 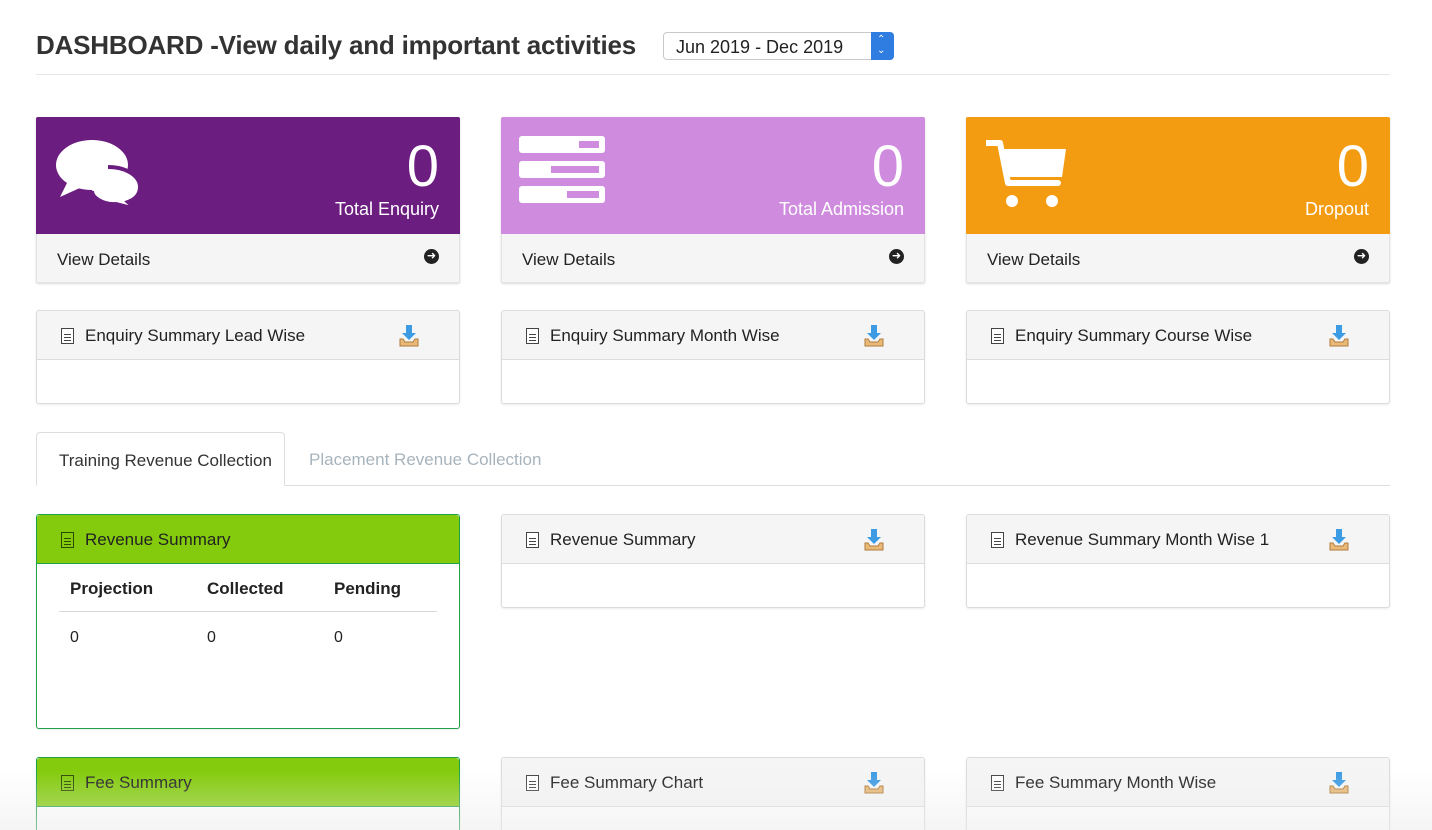 What do you see at coordinates (338, 637) in the screenshot?
I see `table-cell-pending: 0` at bounding box center [338, 637].